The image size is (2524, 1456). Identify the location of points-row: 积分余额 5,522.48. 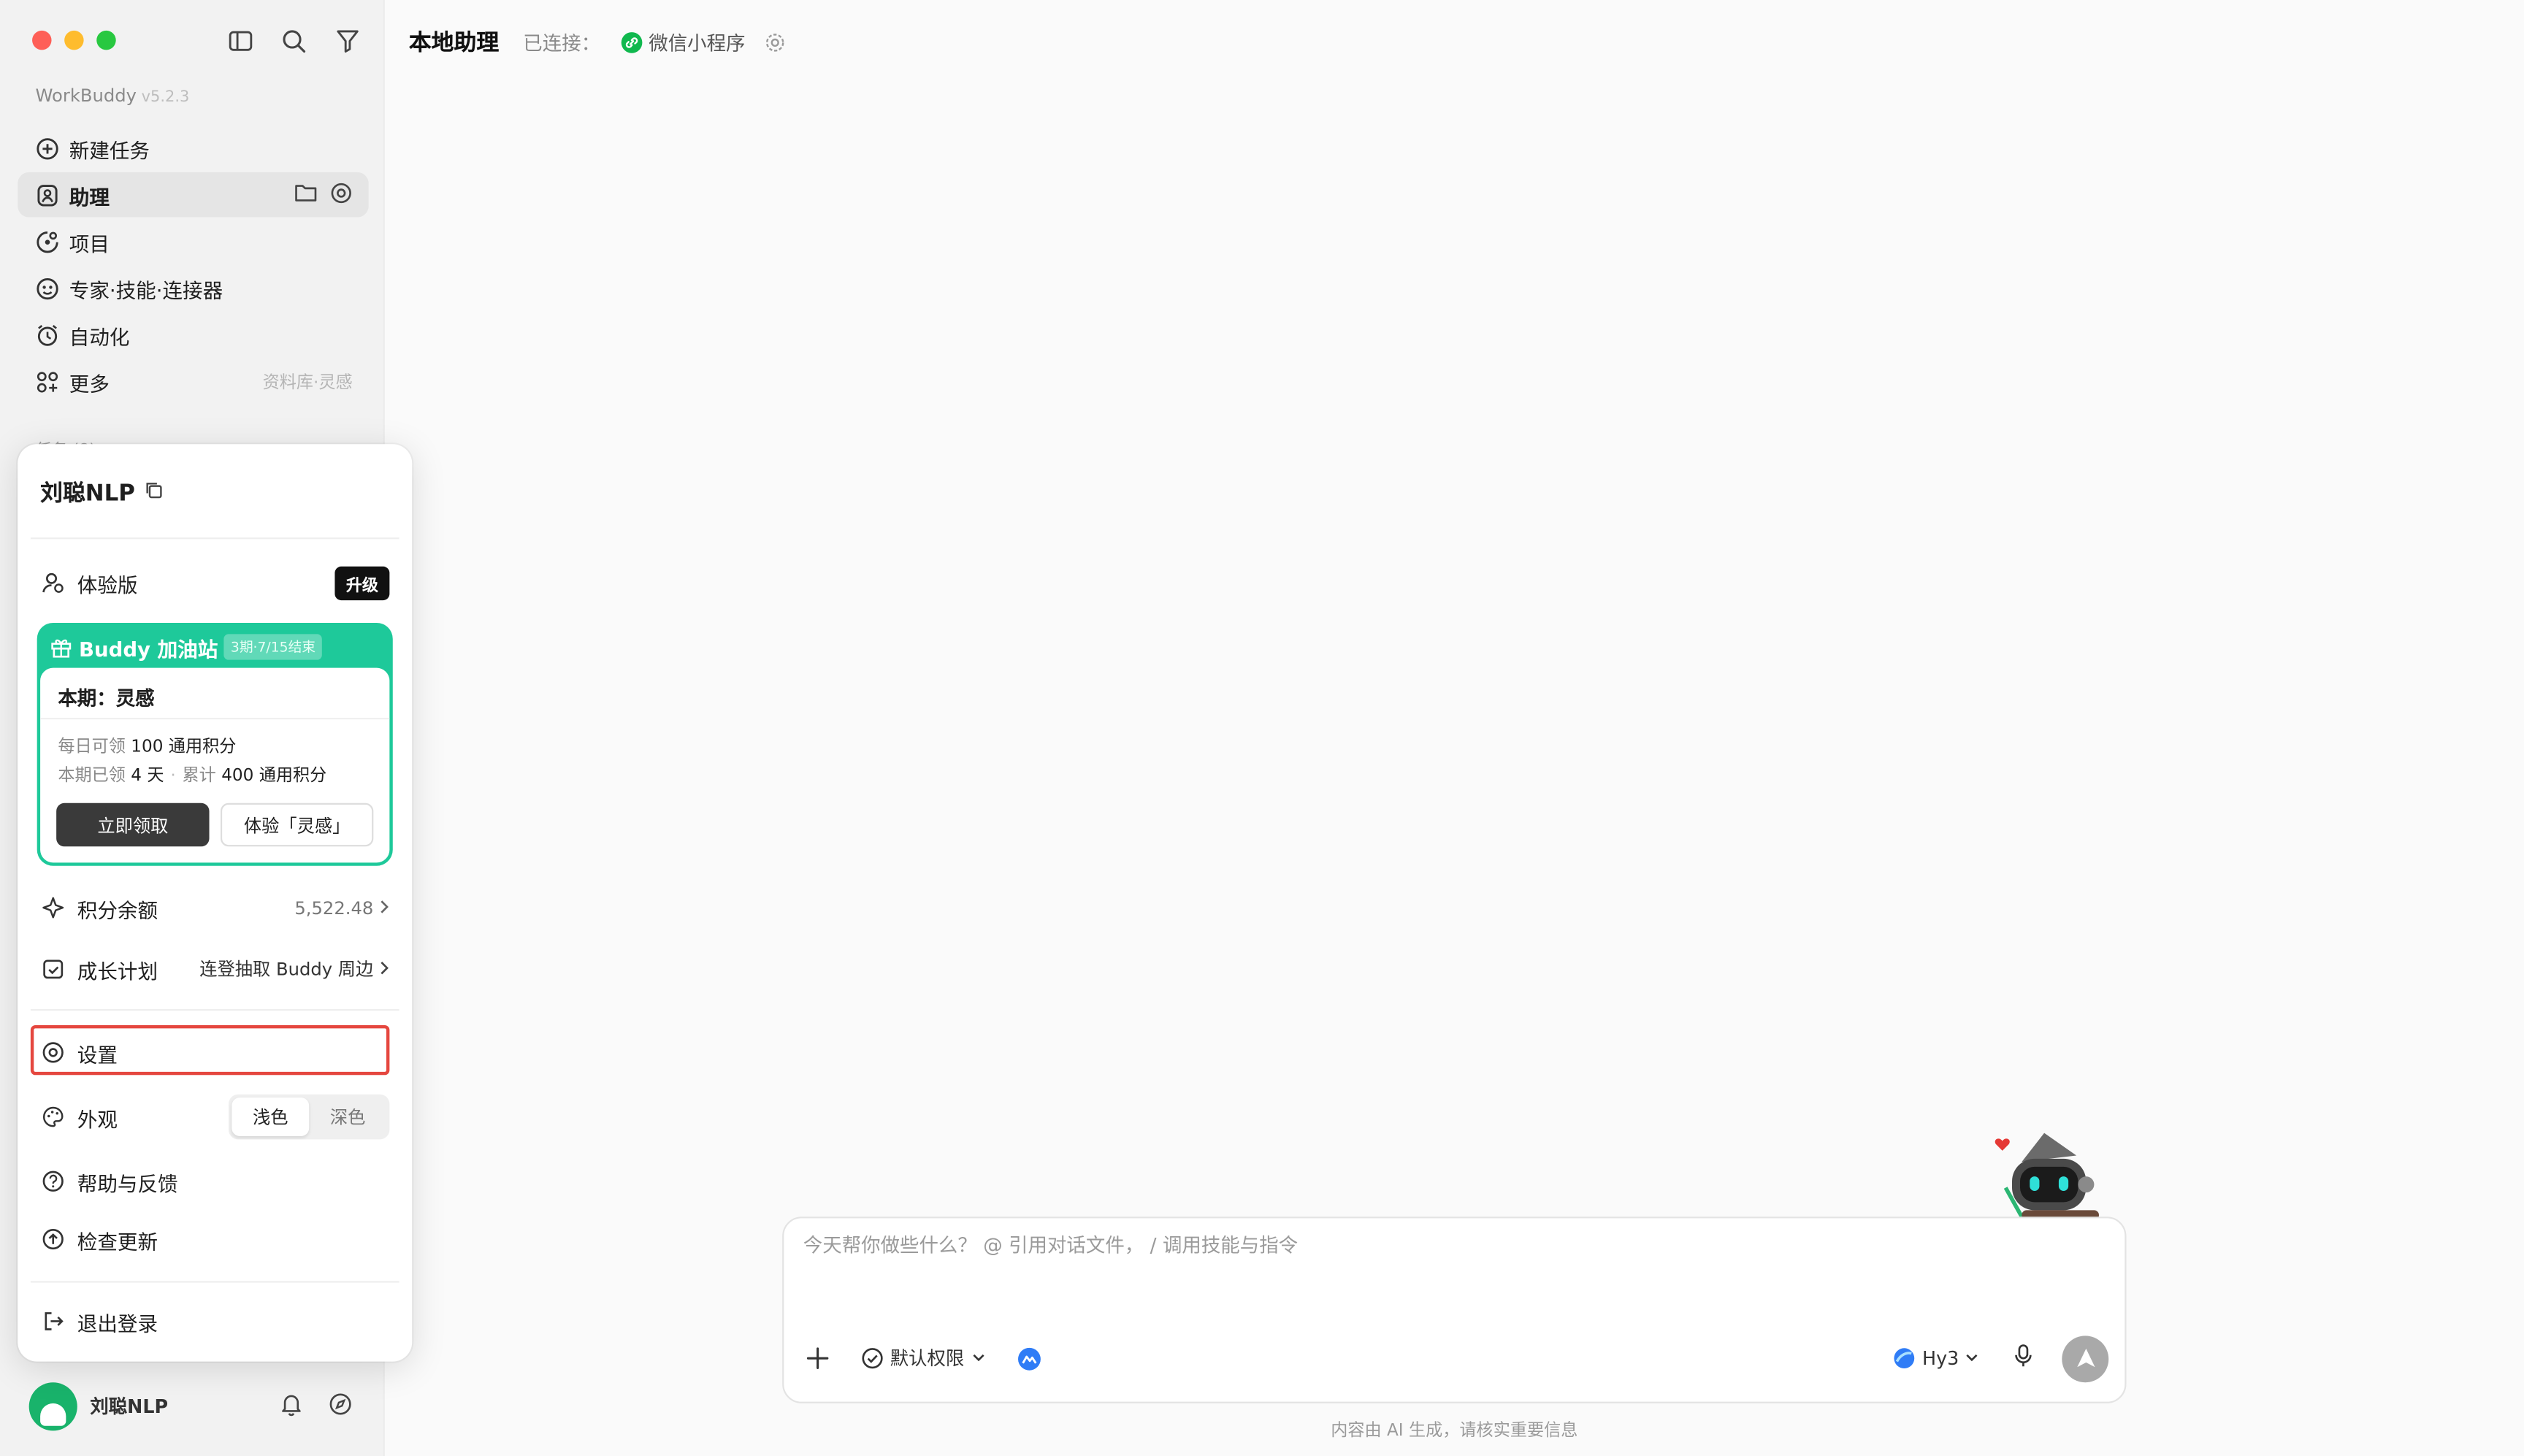
(214, 907).